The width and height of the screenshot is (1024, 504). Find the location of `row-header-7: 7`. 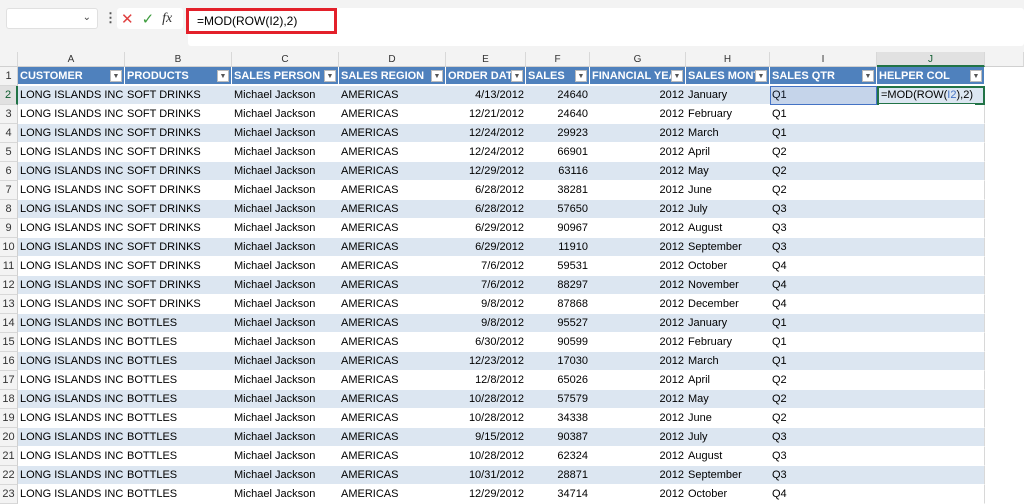

row-header-7: 7 is located at coordinates (9, 190).